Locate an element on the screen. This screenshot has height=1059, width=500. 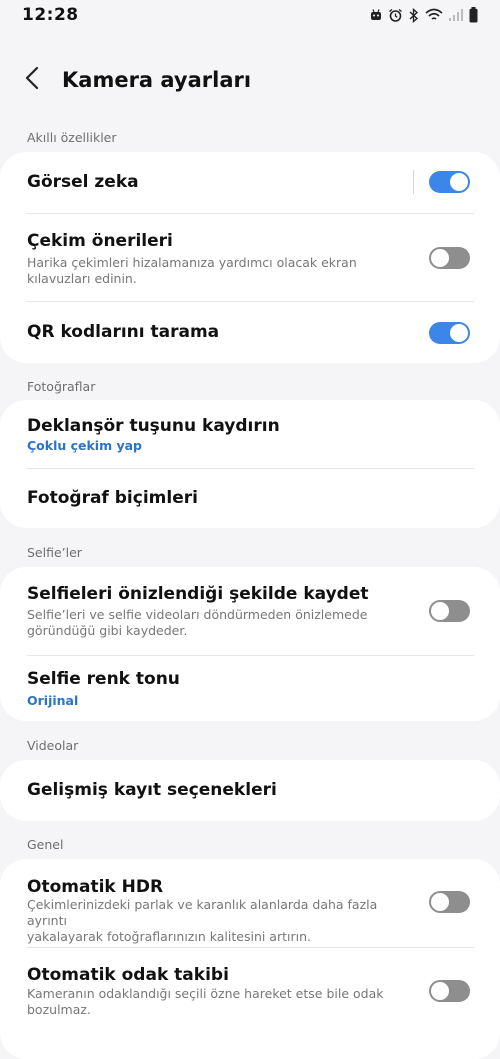
status-bar: 12:28 is located at coordinates (250, 15).